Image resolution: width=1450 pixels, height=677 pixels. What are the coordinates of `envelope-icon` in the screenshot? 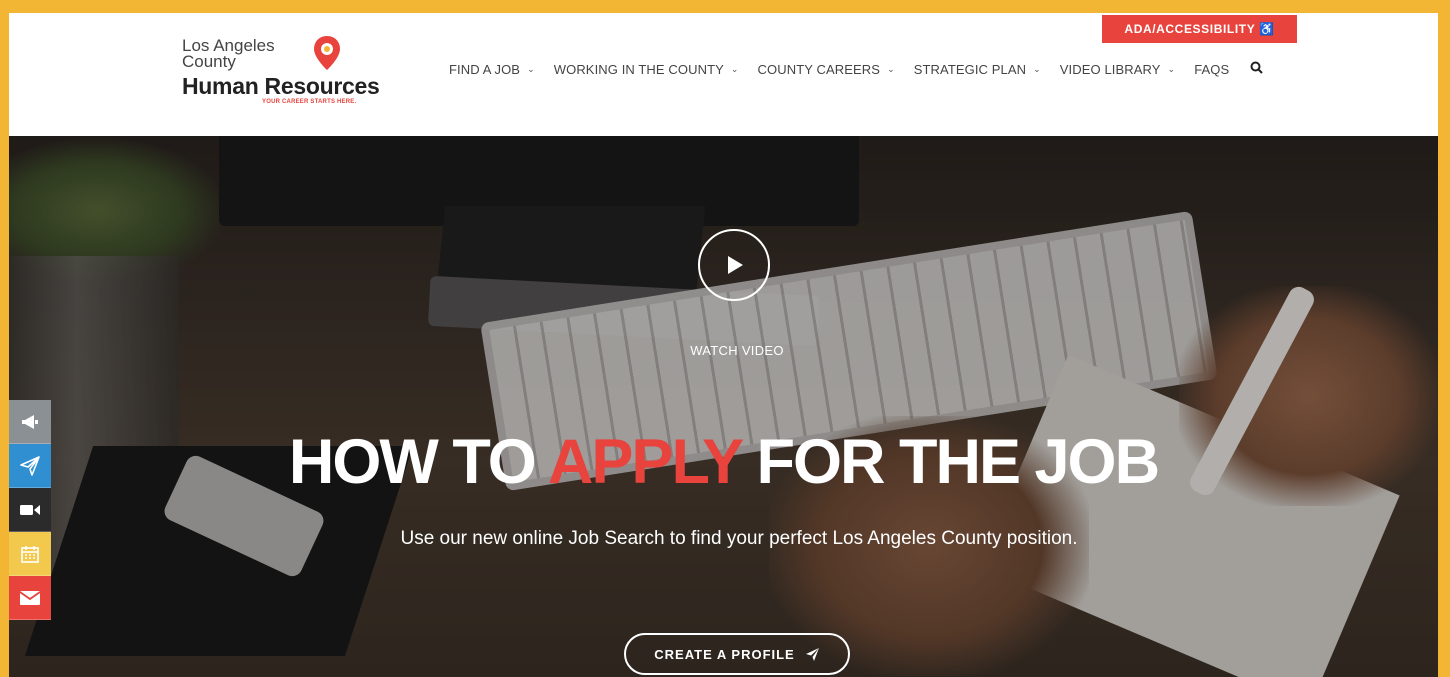 It's located at (30, 598).